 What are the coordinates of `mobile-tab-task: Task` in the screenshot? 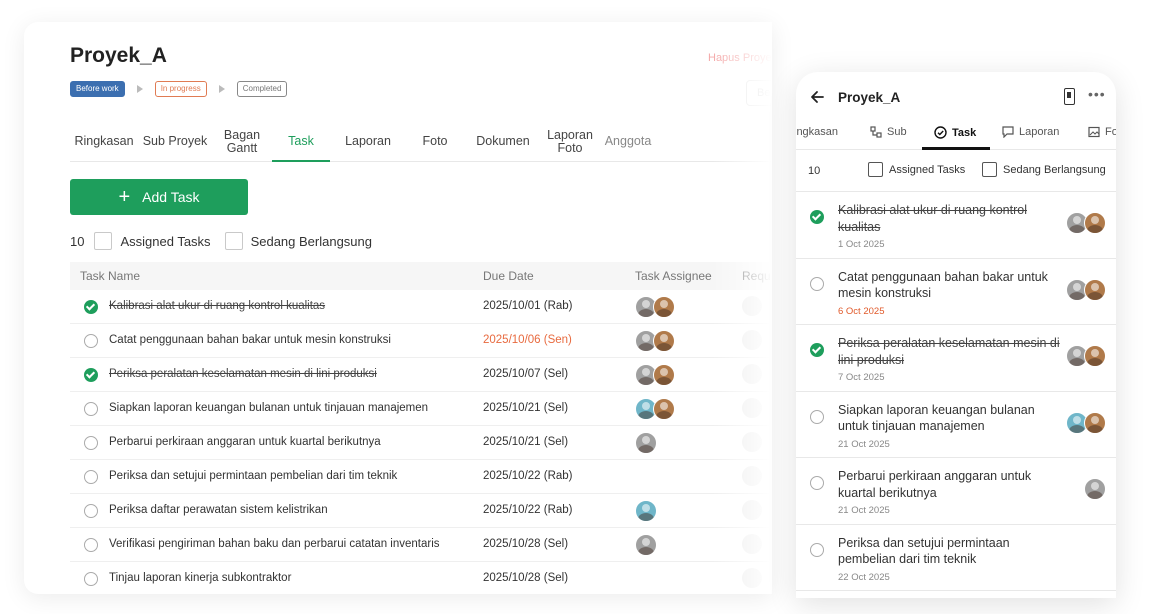 It's located at (955, 132).